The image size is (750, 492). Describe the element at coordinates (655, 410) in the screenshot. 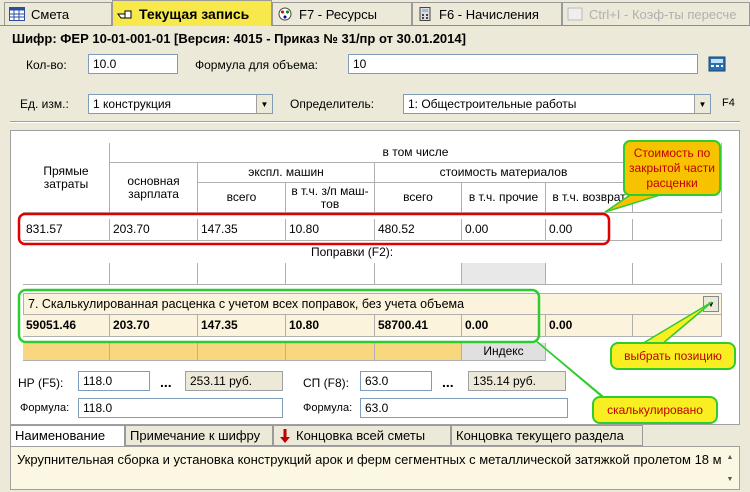

I see `callout-calculated: скалькулировано` at that location.